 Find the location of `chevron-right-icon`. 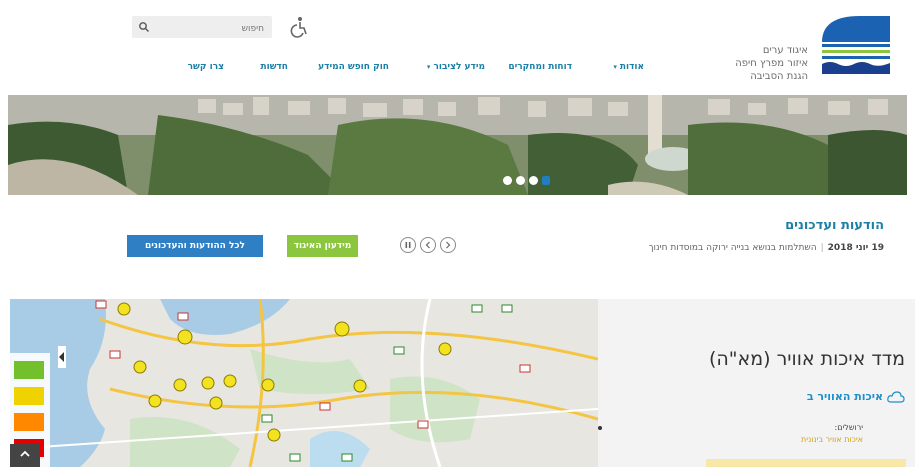

chevron-right-icon is located at coordinates (448, 245).